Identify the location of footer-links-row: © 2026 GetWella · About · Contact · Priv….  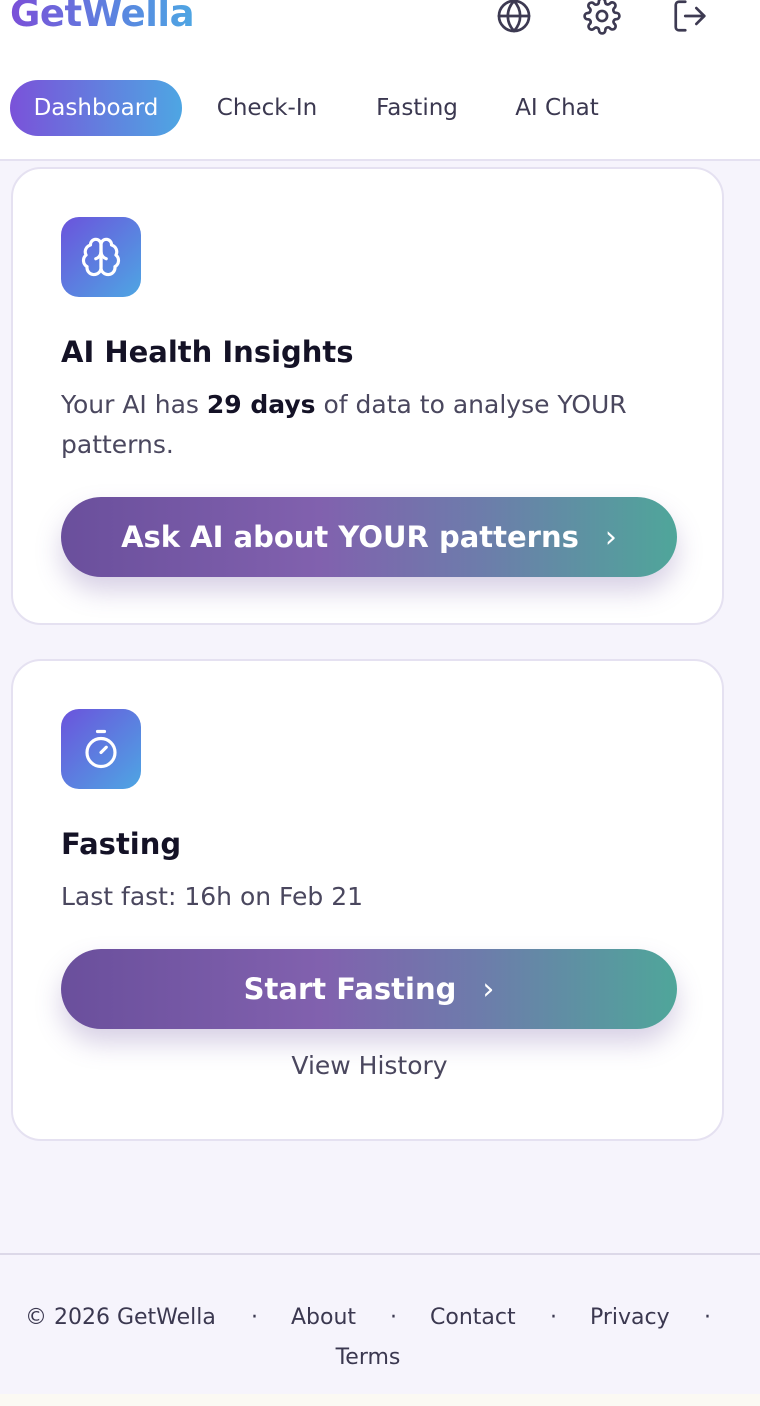
(380, 1322).